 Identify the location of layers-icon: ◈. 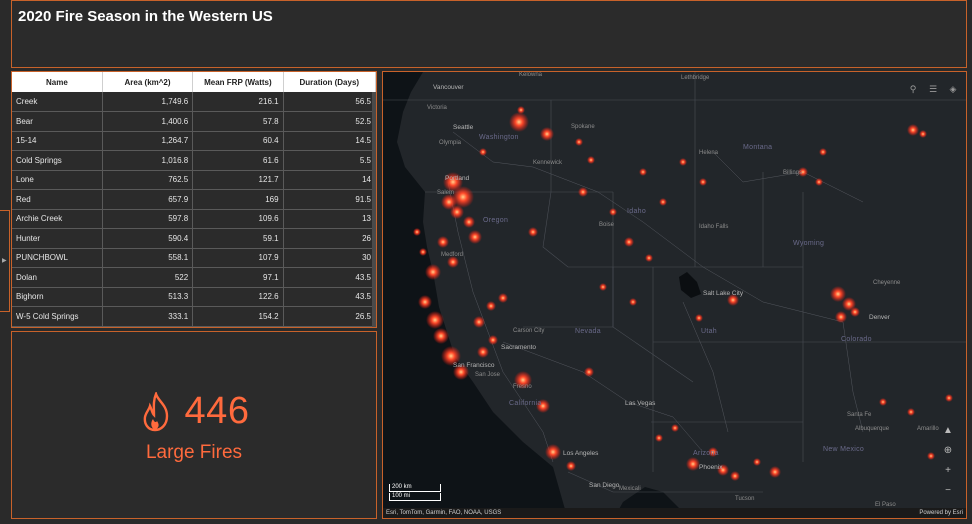
(953, 89).